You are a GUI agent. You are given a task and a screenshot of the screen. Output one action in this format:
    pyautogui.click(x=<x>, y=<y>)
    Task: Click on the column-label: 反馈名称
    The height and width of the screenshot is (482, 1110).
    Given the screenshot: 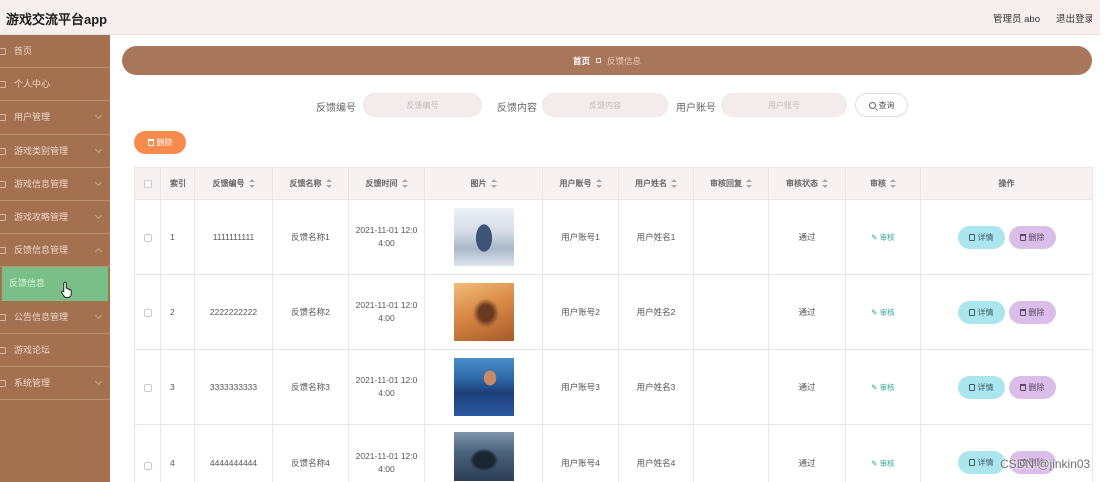 What is the action you would take?
    pyautogui.click(x=305, y=183)
    